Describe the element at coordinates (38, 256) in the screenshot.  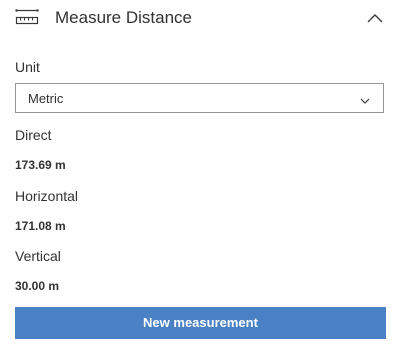
I see `vertical-label: Vertical` at that location.